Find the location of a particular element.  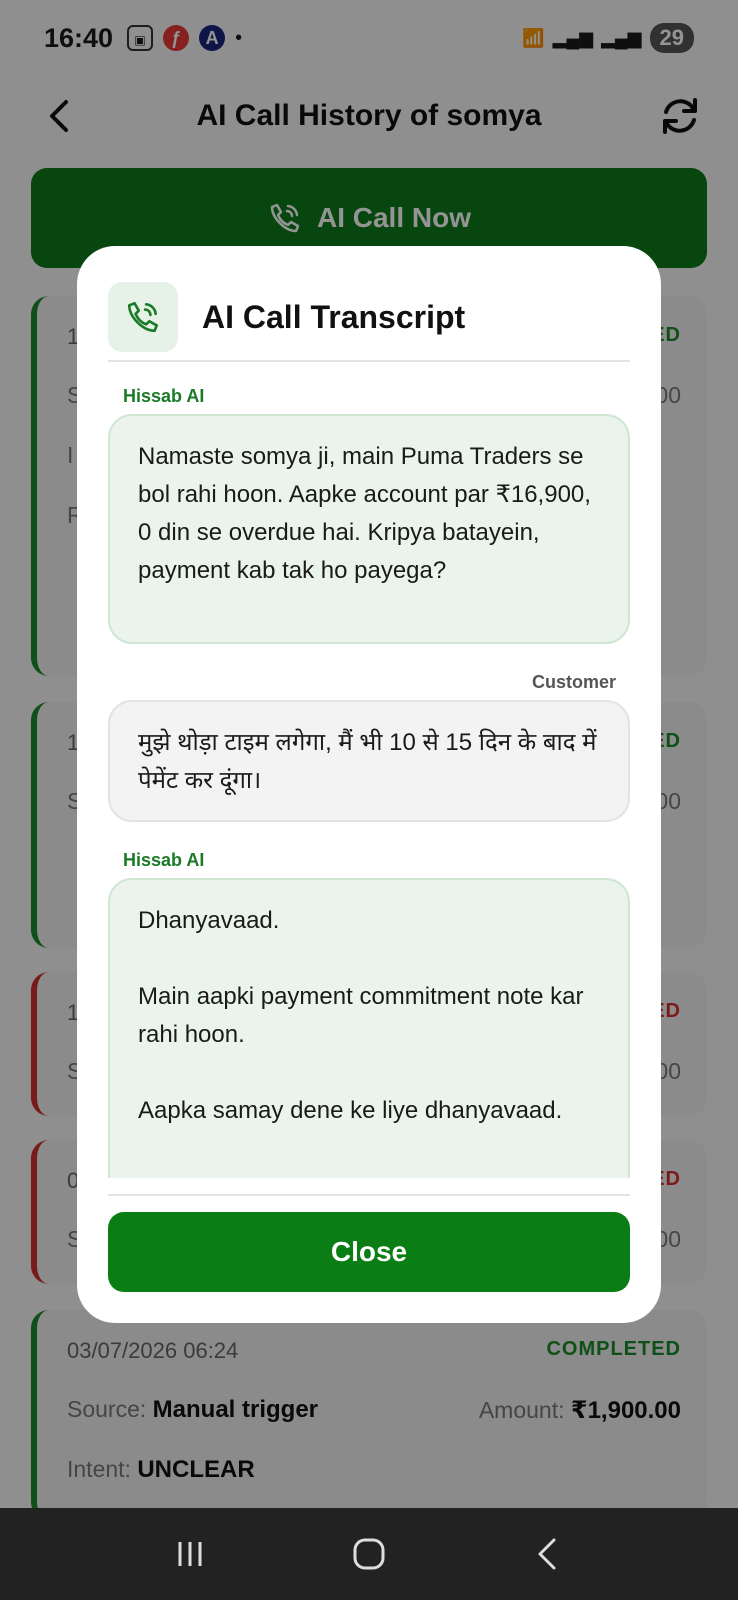

nav-back-icon is located at coordinates (548, 1554).